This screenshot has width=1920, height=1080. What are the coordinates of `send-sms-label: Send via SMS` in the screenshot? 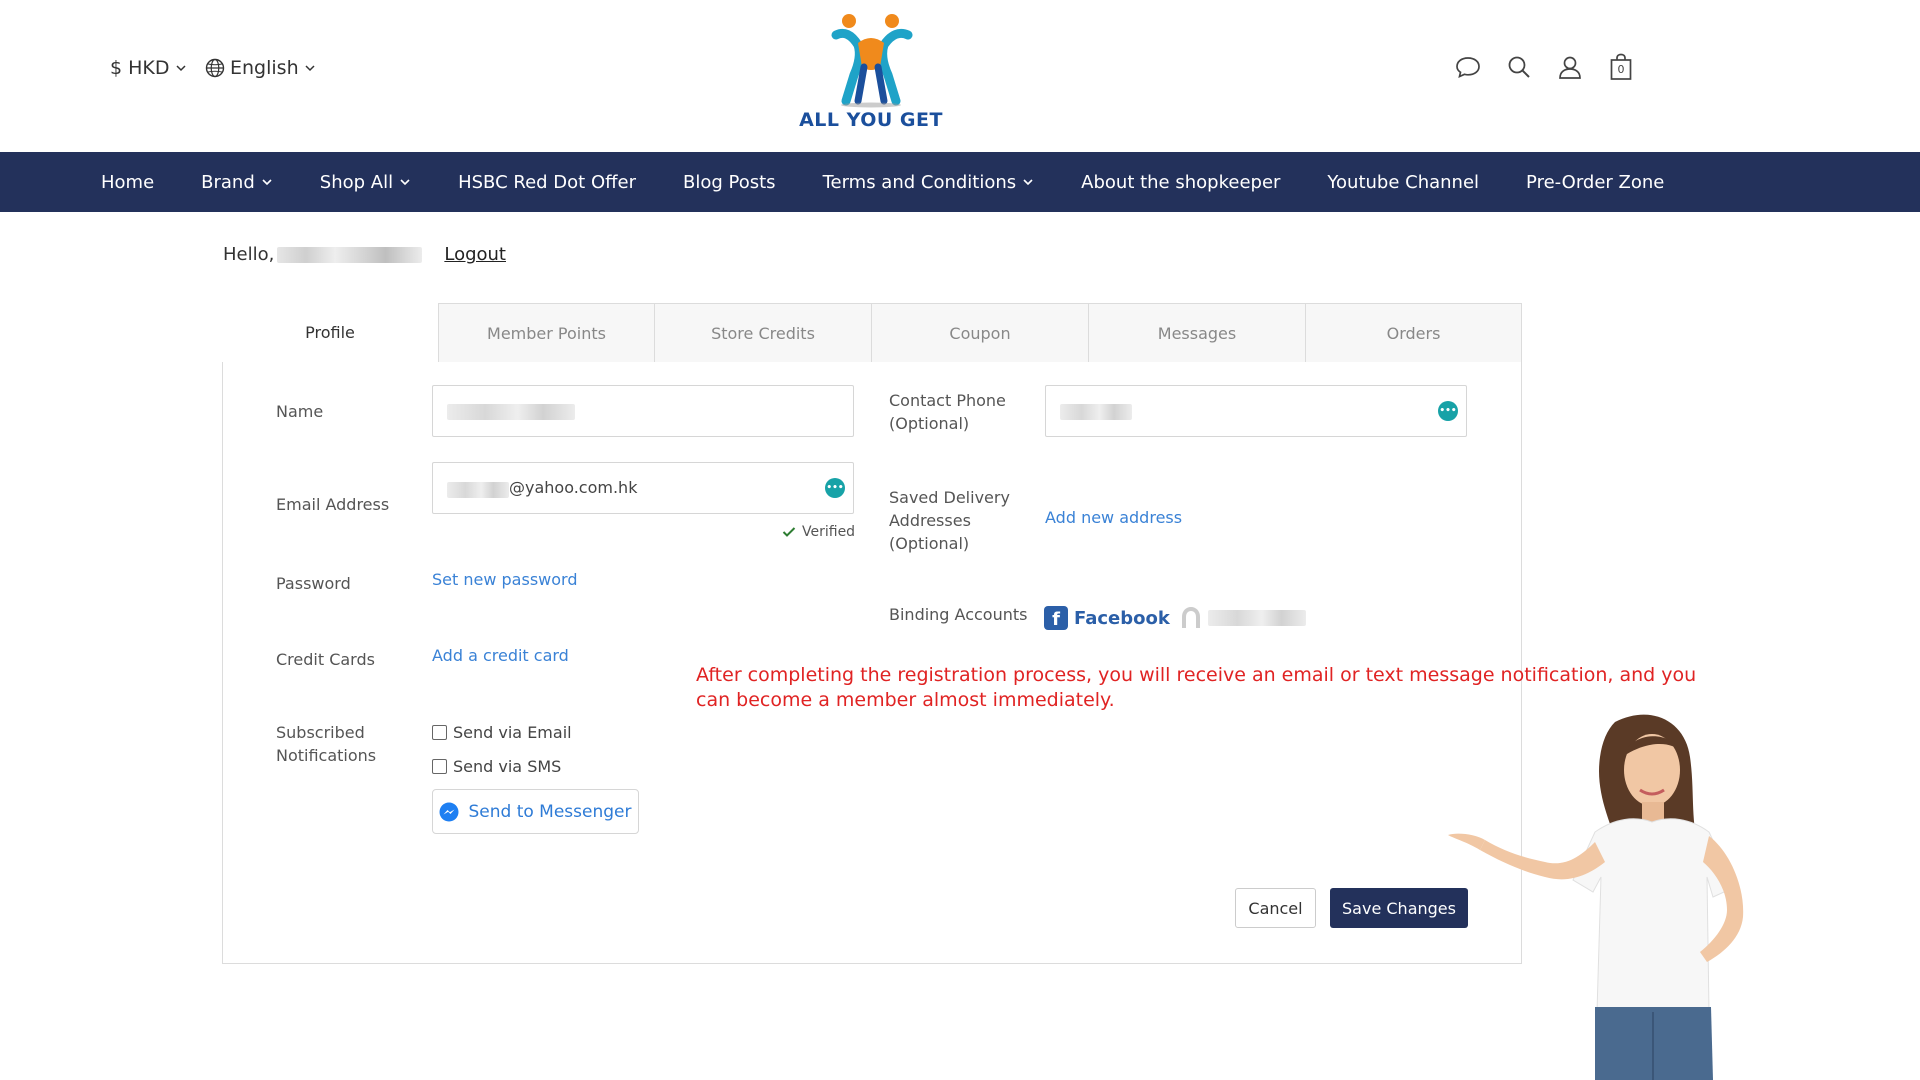 It's located at (507, 766).